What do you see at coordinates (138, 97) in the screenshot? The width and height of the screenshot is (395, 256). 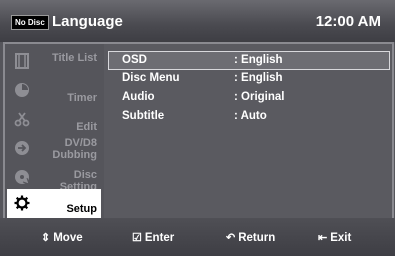 I see `setting-name: Audio` at bounding box center [138, 97].